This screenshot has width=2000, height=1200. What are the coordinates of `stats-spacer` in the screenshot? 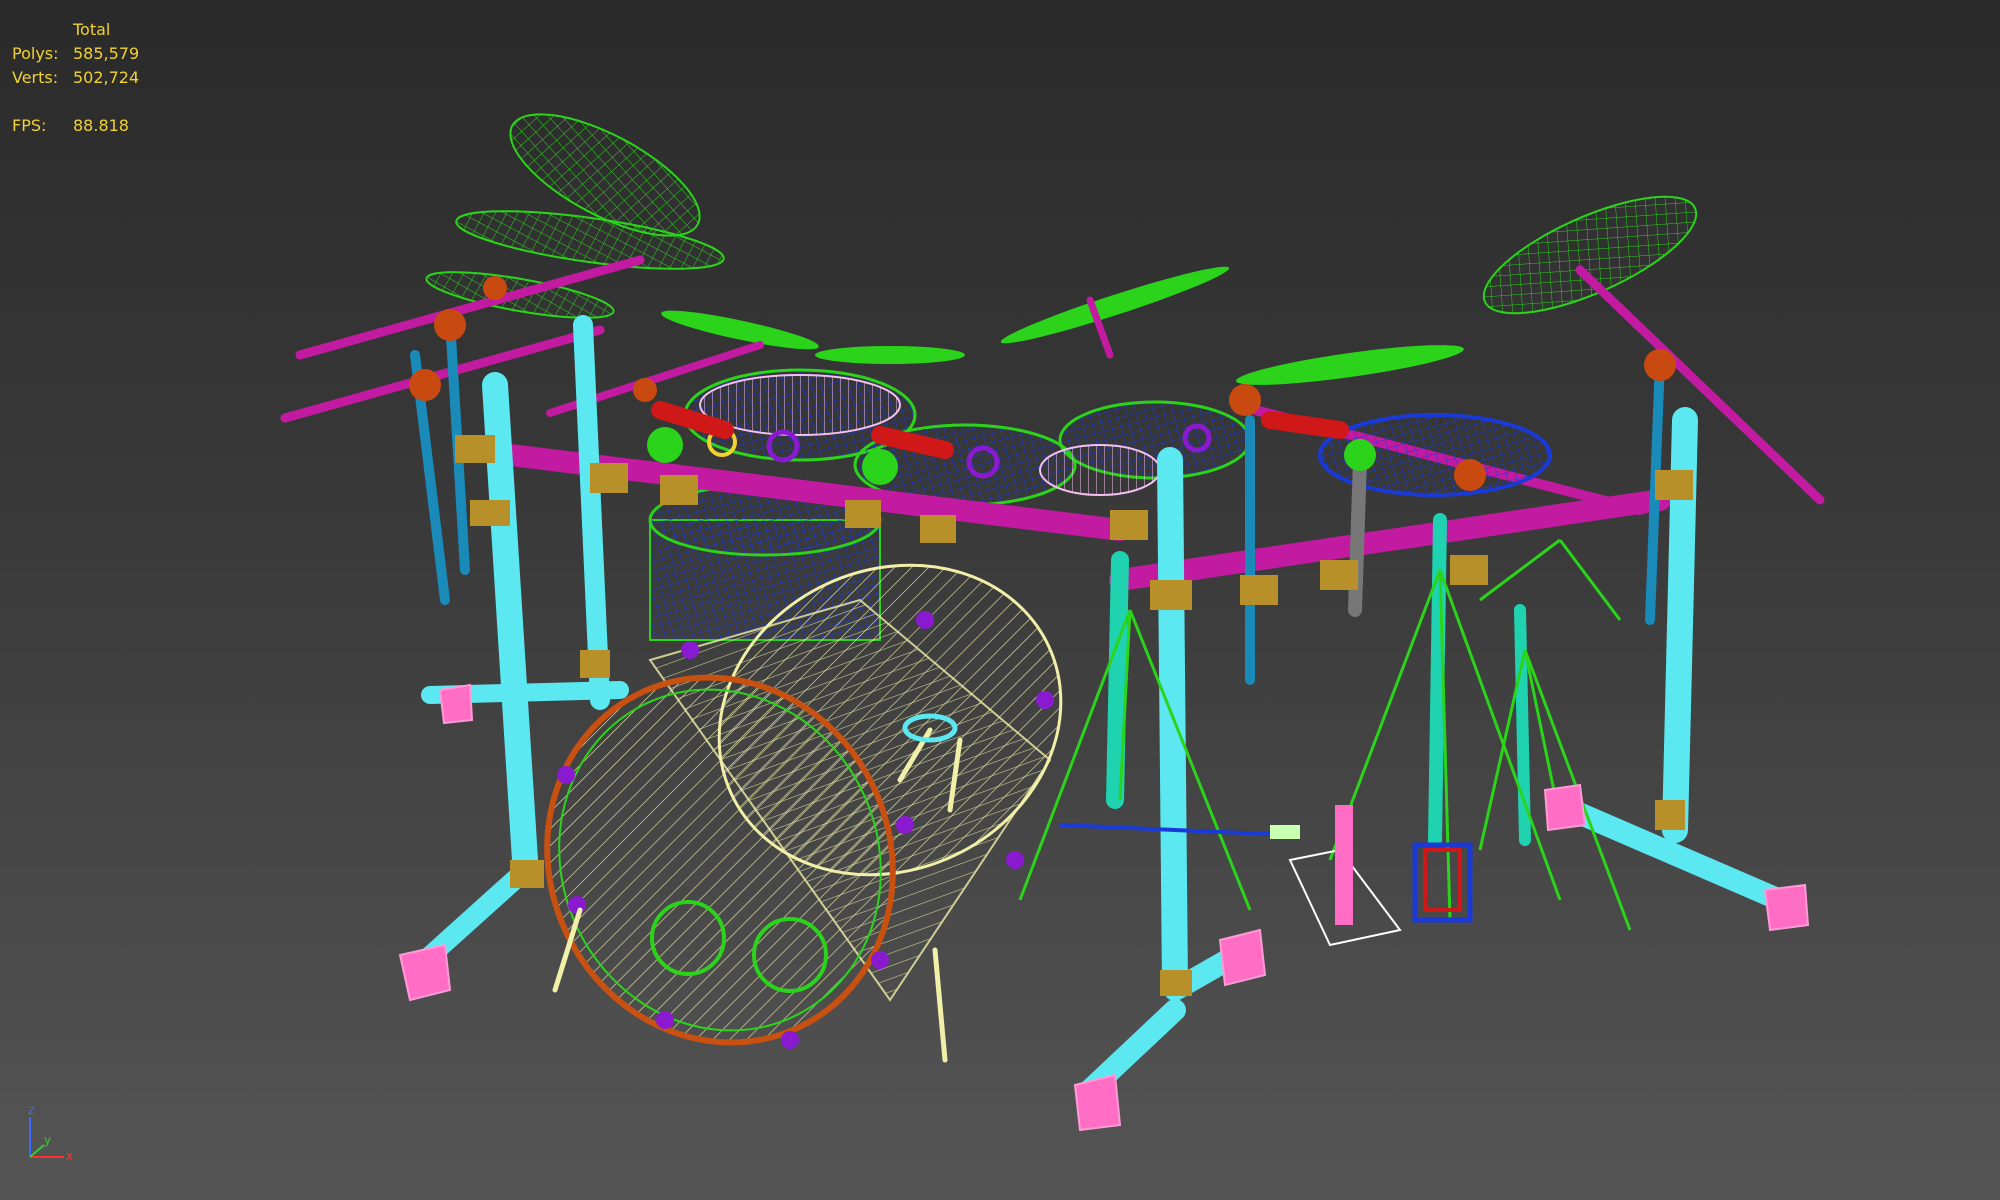 It's located at (75, 102).